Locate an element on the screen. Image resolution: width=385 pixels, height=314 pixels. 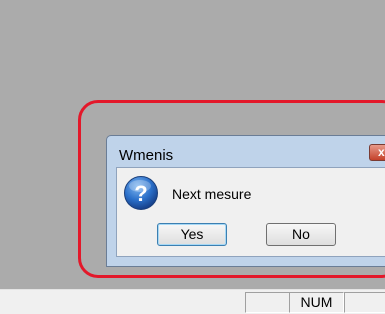
question-icon: ? is located at coordinates (141, 193).